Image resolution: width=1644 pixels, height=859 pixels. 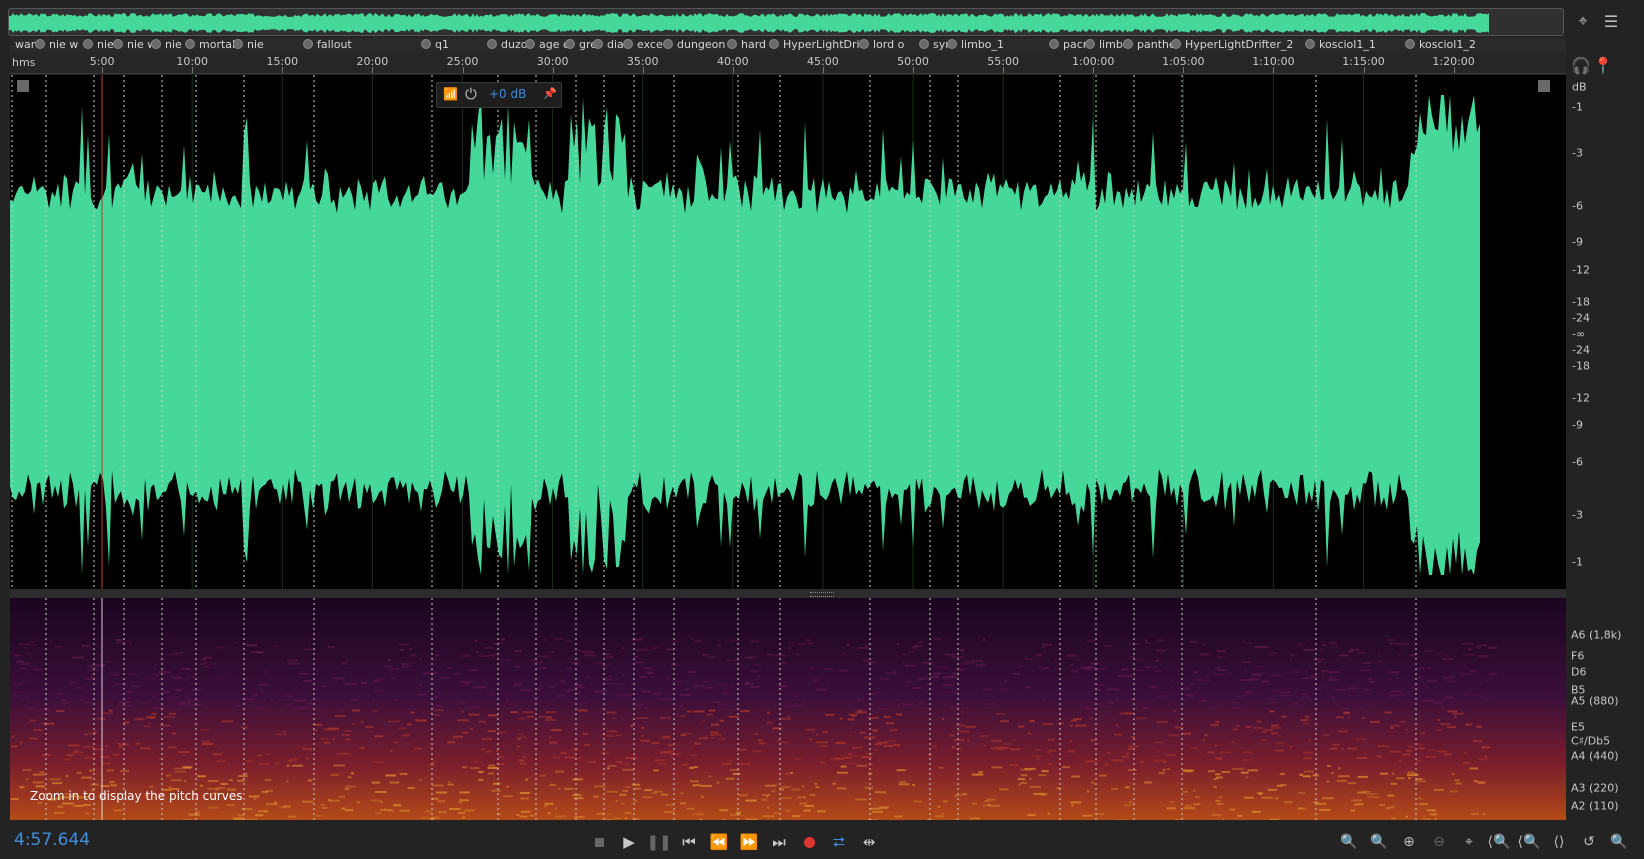 I want to click on waveform-corner-left-icon, so click(x=23, y=86).